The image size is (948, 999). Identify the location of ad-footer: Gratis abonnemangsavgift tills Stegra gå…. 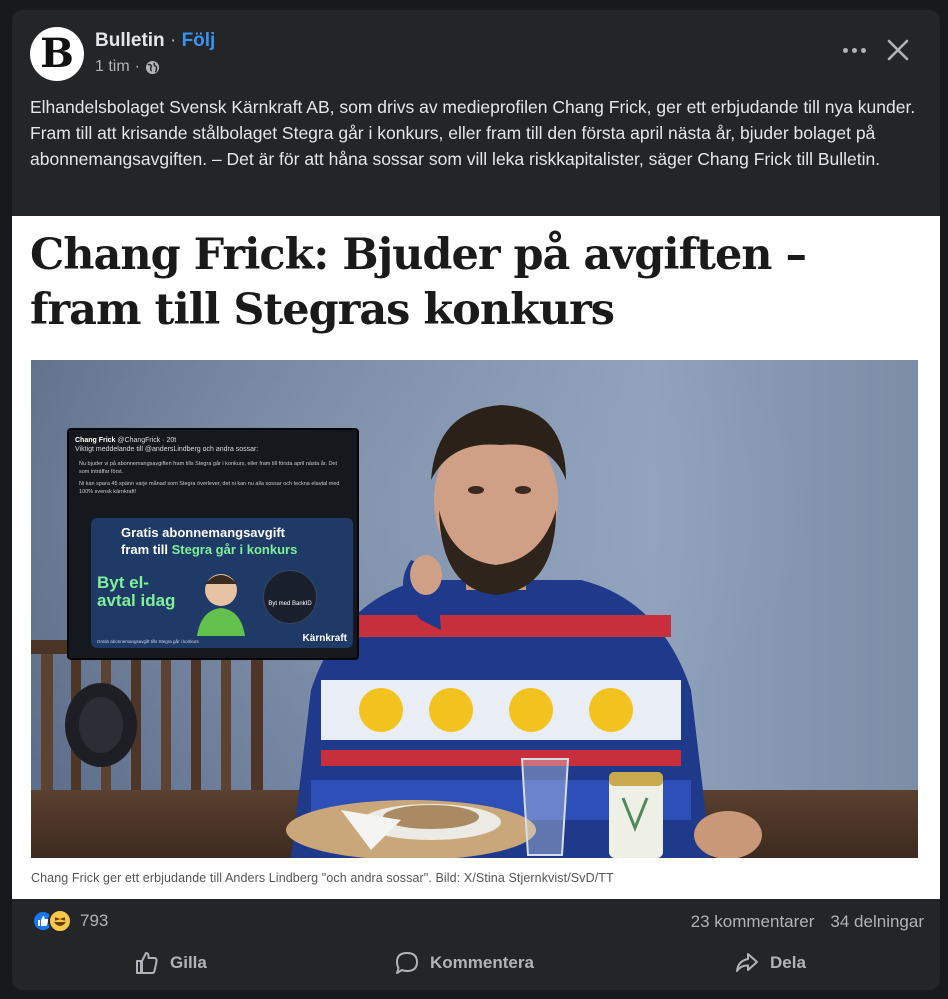
(148, 641).